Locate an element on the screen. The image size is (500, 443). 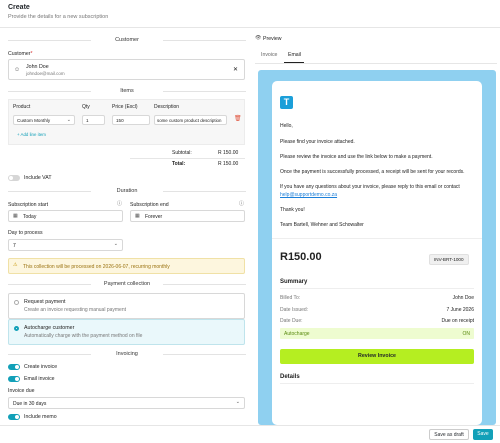
radio-selected-icon is located at coordinates (16, 328).